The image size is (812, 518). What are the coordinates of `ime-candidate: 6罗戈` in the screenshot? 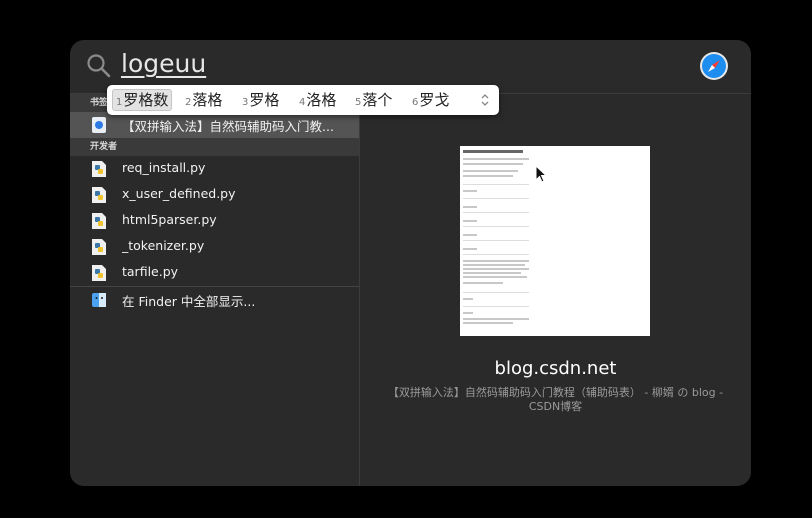 It's located at (430, 100).